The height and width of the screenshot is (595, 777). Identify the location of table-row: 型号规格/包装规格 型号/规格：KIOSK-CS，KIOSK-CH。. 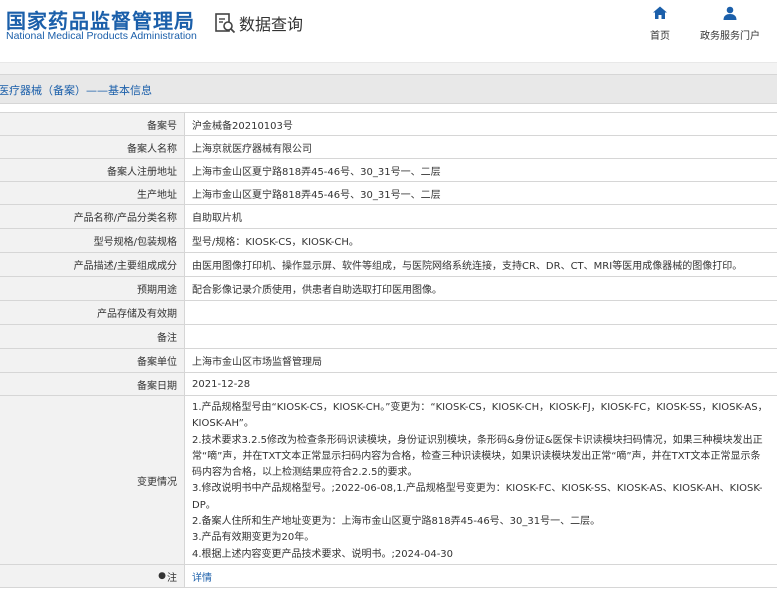
(388, 241).